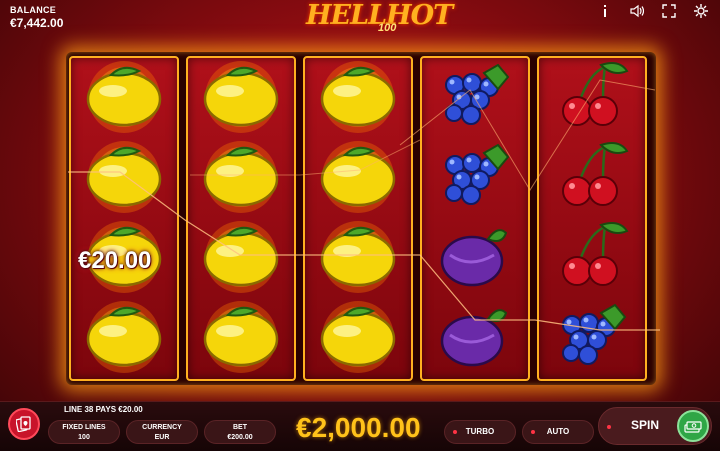  What do you see at coordinates (84, 427) in the screenshot?
I see `fixed-lines-label: FIXED LINES` at bounding box center [84, 427].